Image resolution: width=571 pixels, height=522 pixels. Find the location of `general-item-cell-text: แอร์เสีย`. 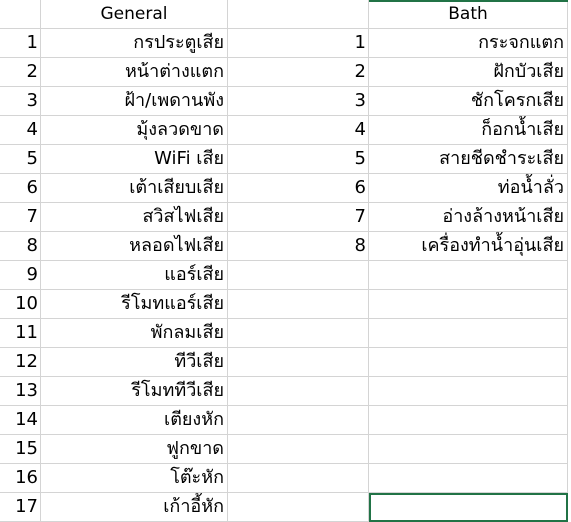

general-item-cell-text: แอร์เสีย is located at coordinates (194, 274).